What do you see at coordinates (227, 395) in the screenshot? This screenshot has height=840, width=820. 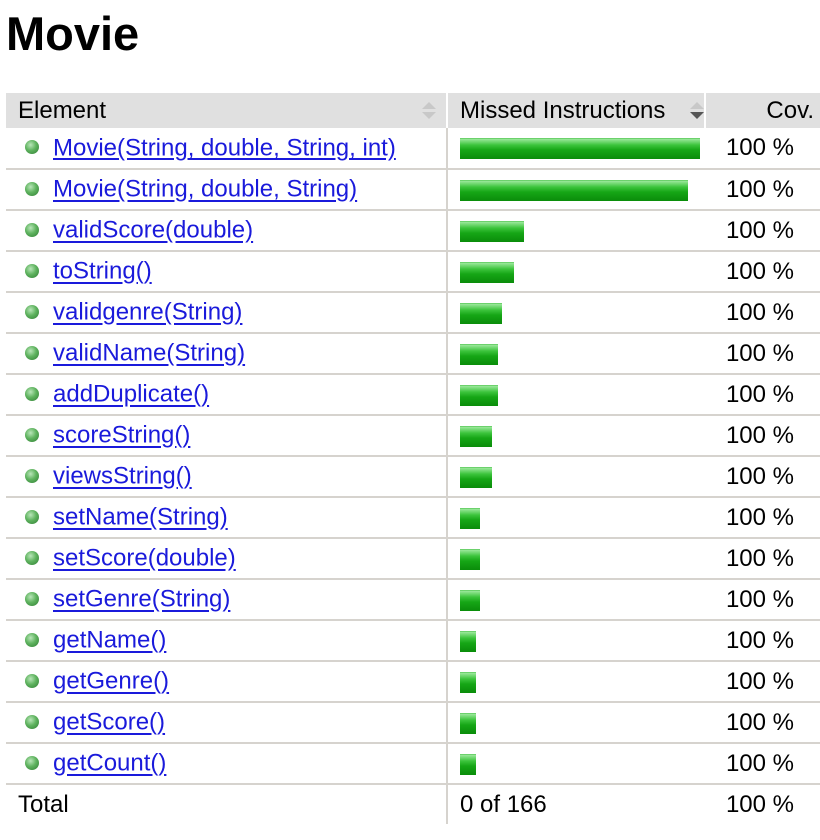 I see `element-cell: addDuplicate()` at bounding box center [227, 395].